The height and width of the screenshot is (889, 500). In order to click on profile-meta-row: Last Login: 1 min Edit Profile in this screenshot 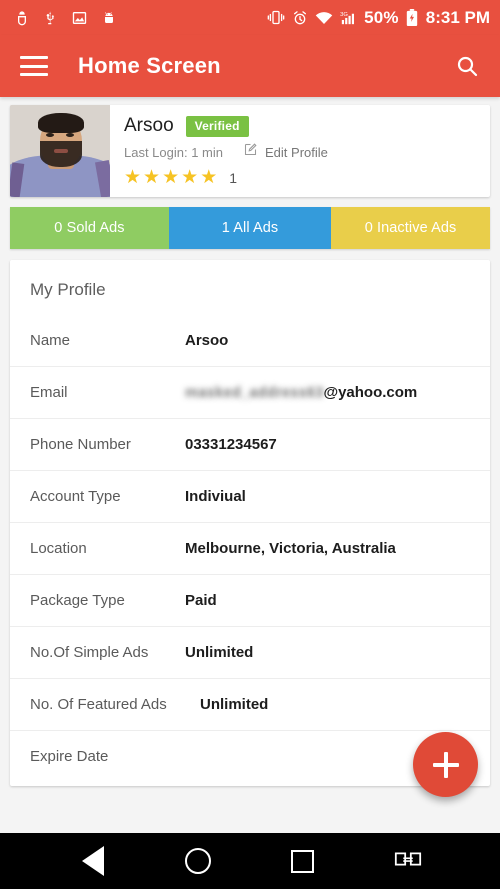, I will do `click(301, 152)`.